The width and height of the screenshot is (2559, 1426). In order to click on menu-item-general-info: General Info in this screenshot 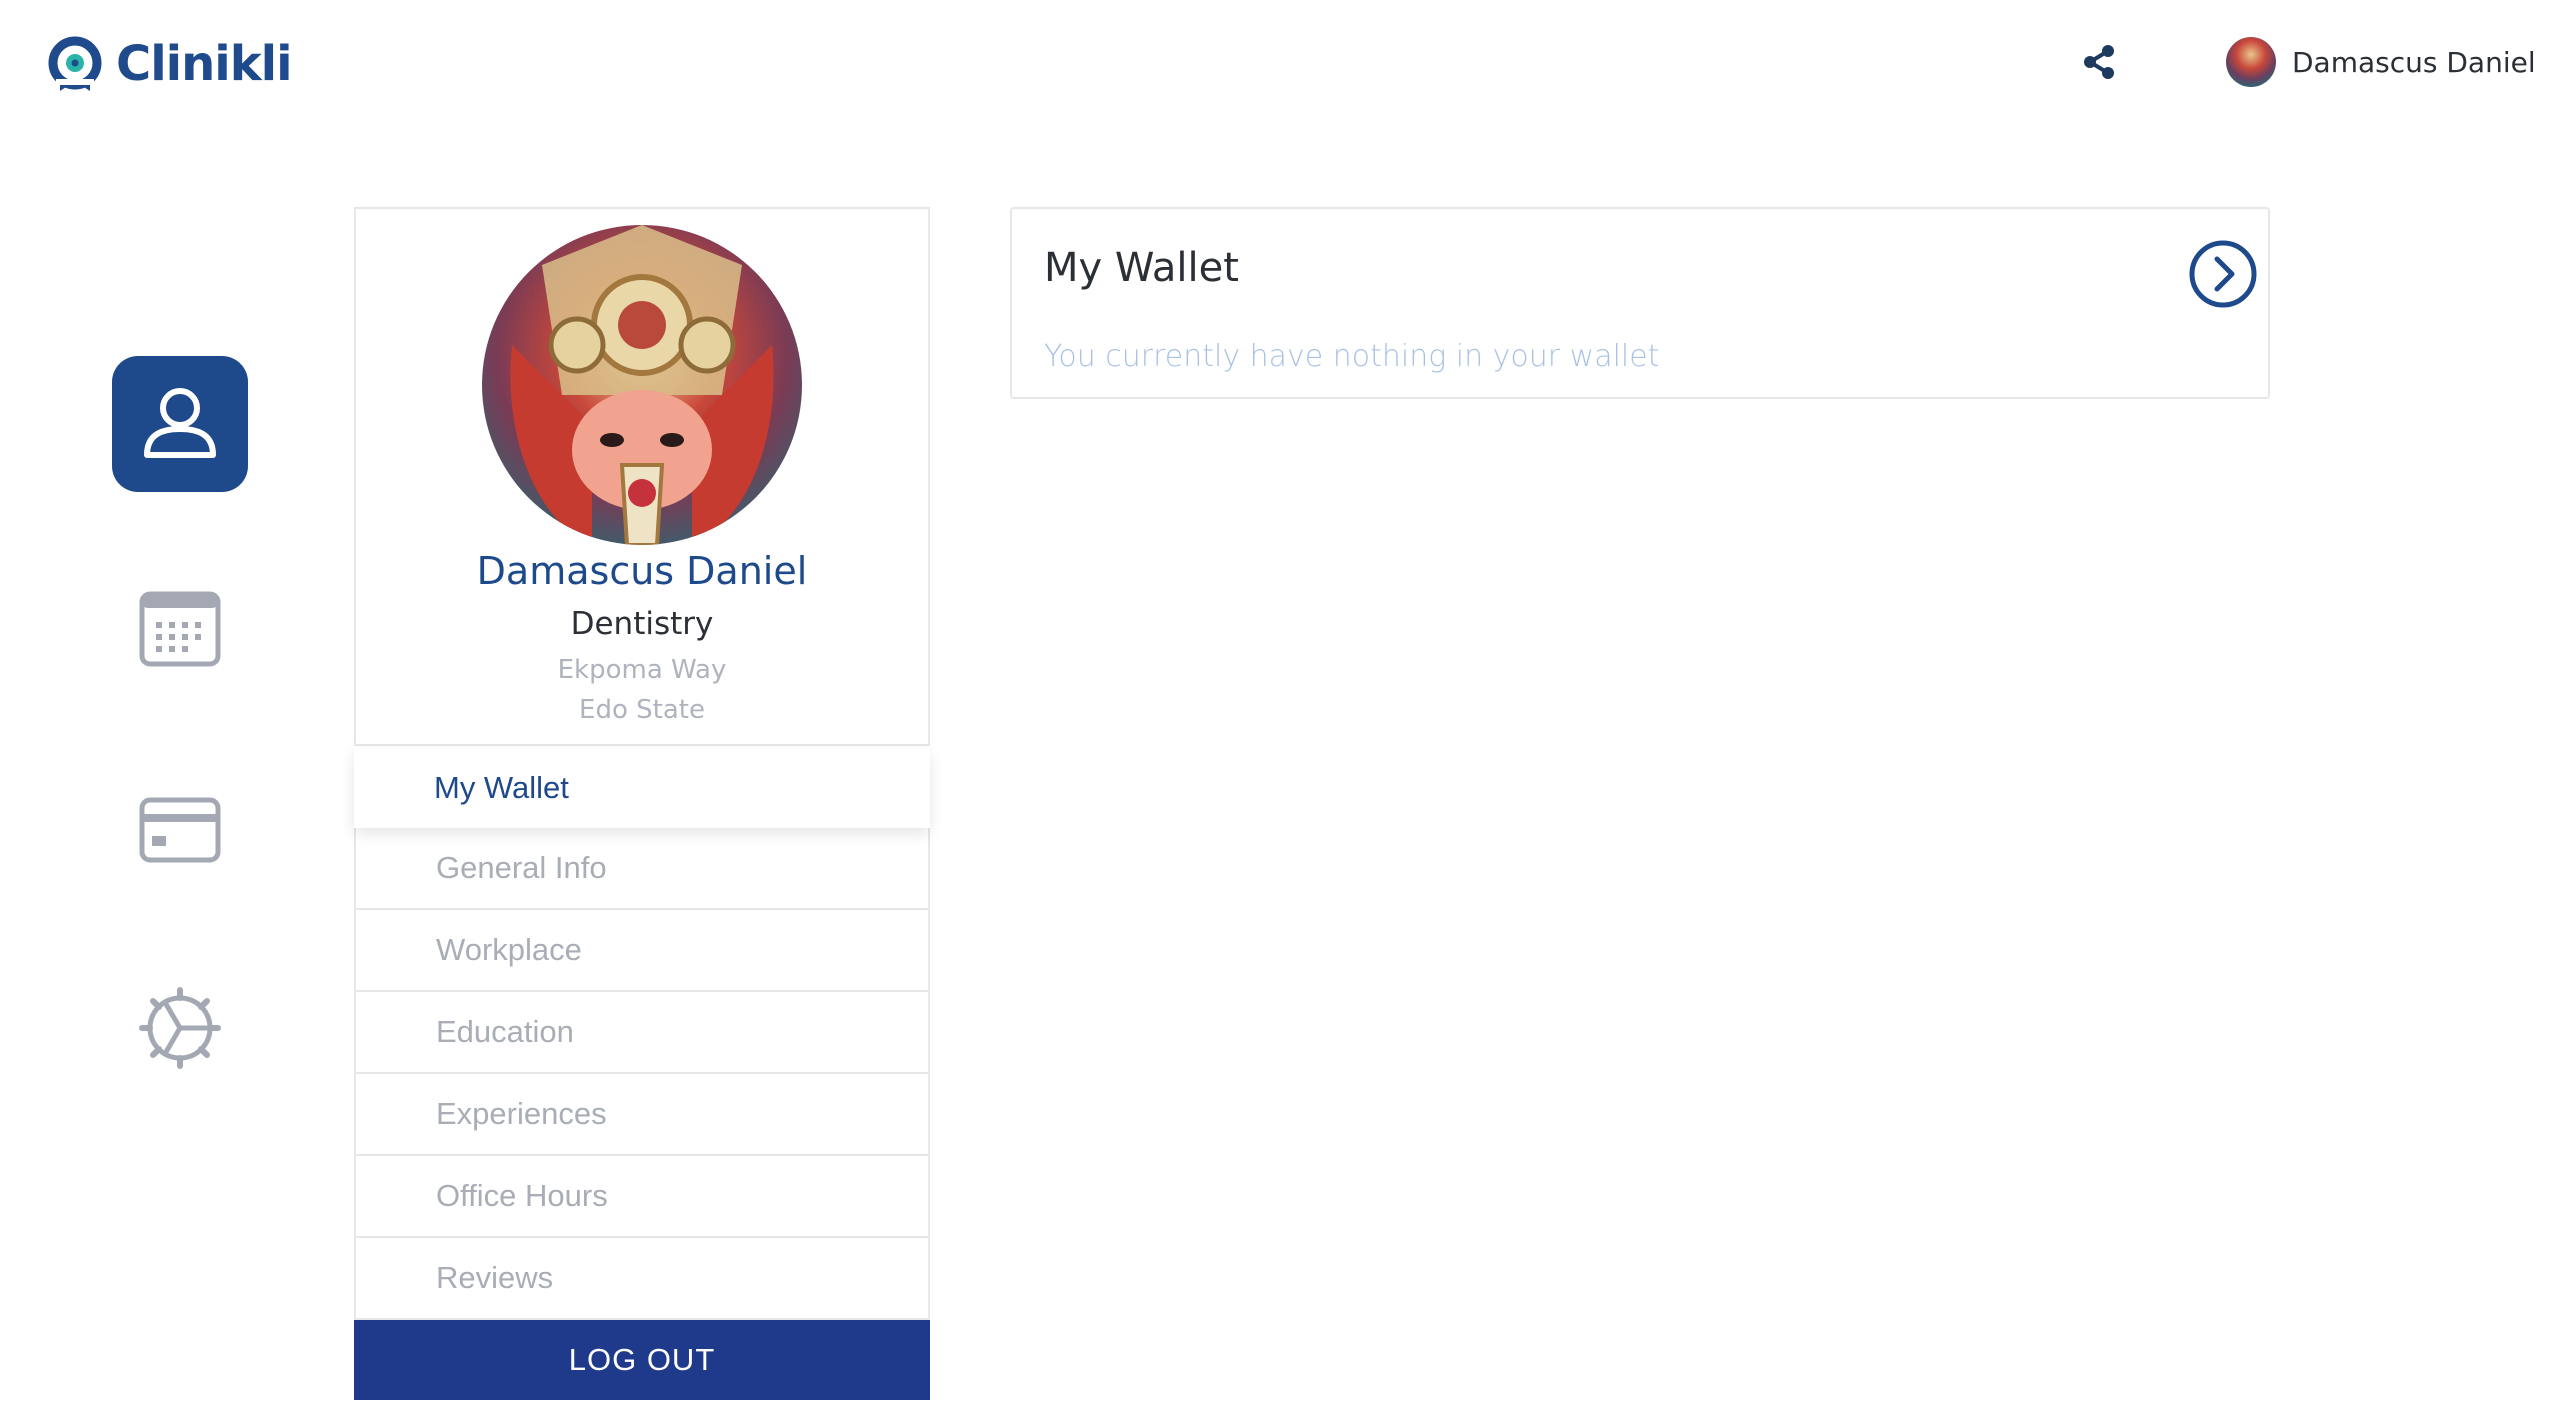, I will do `click(642, 869)`.